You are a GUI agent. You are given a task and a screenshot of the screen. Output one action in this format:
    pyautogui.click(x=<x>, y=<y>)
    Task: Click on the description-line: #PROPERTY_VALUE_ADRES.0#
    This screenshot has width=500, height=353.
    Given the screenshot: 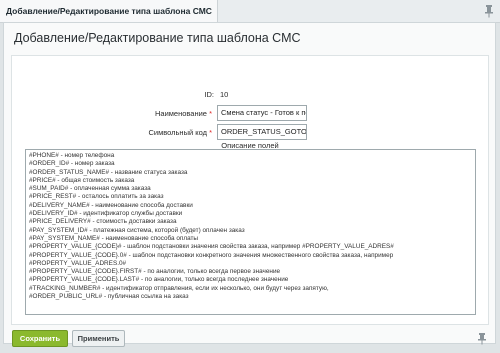 What is the action you would take?
    pyautogui.click(x=78, y=263)
    